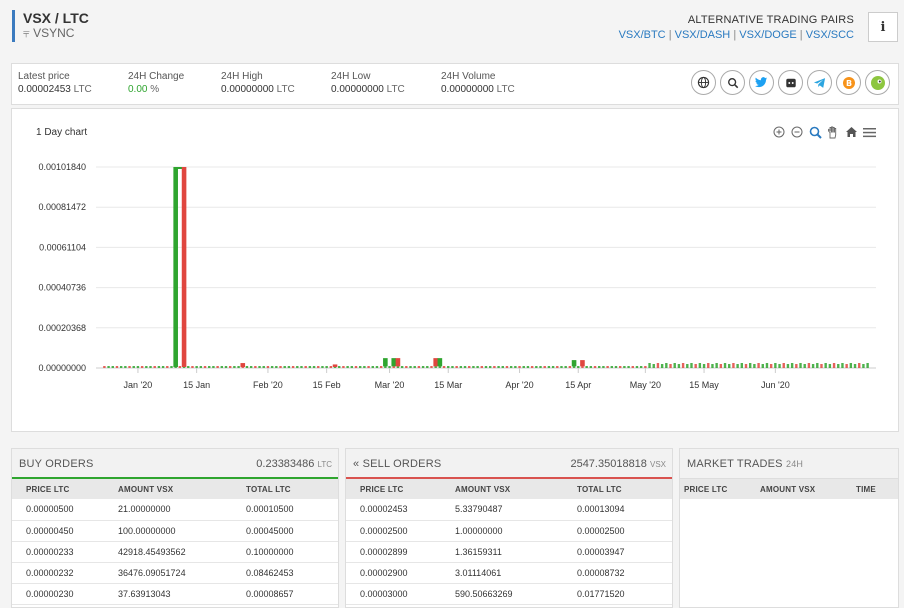 The height and width of the screenshot is (608, 904). What do you see at coordinates (509, 573) in the screenshot?
I see `table-row: 0.00002900 3.01114061 0.00008732` at bounding box center [509, 573].